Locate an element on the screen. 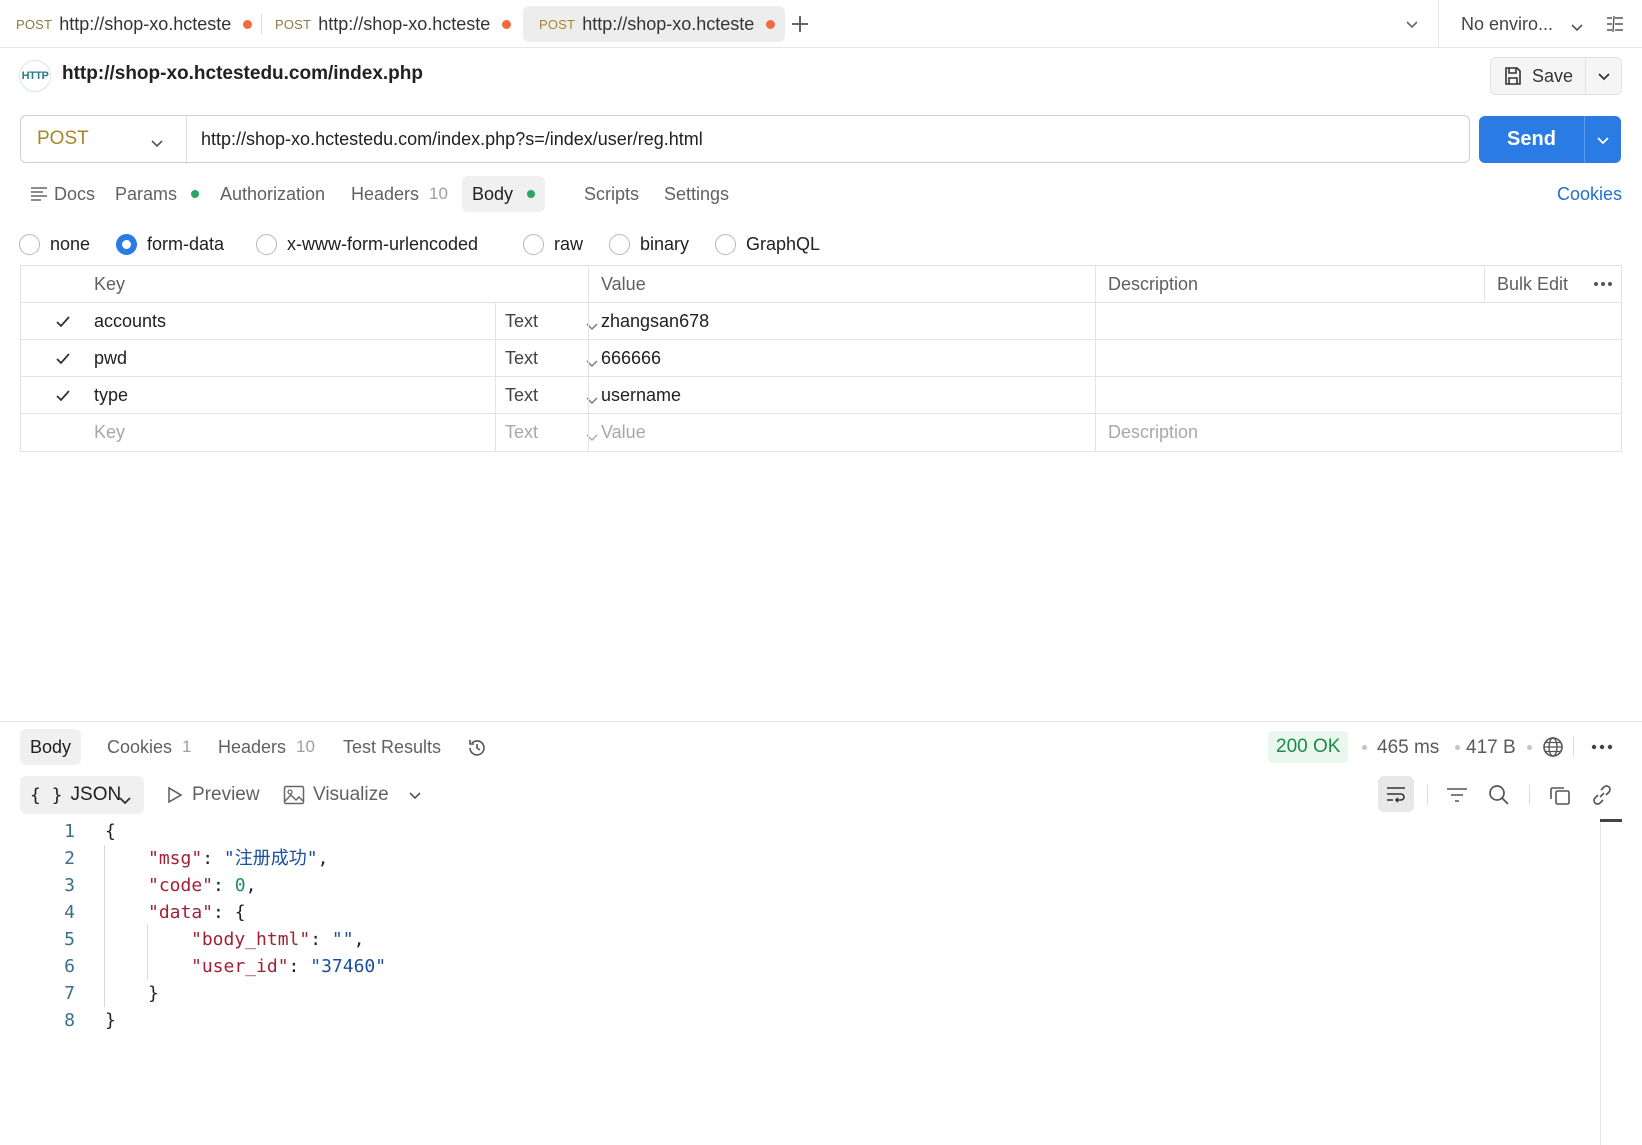 The height and width of the screenshot is (1145, 1642). new-type-select: Text is located at coordinates (551, 432).